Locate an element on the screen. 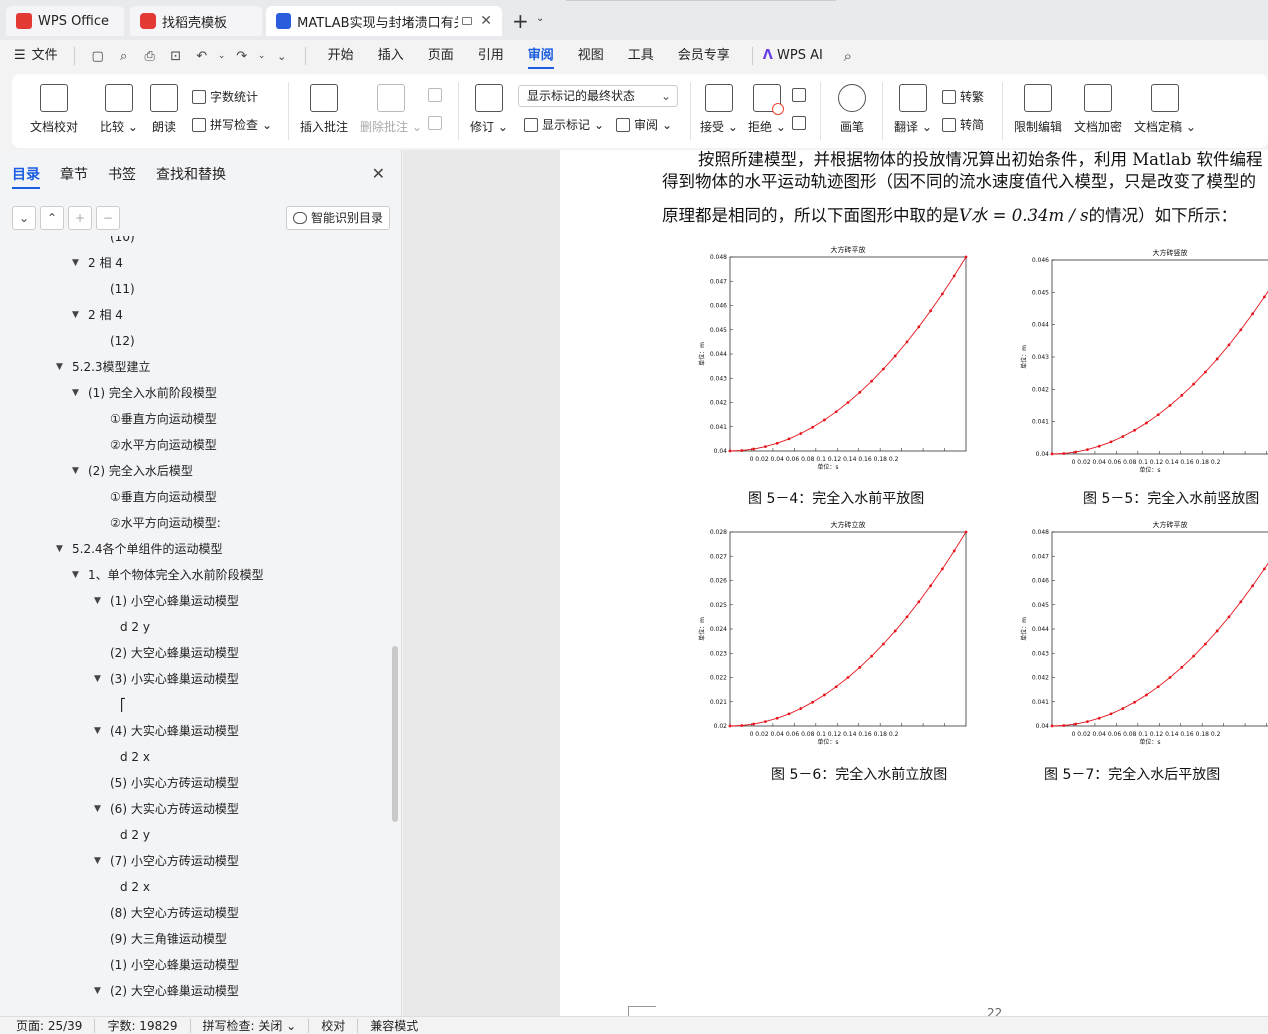  delete-comment-button: 删除批注 ⌄ is located at coordinates (391, 109).